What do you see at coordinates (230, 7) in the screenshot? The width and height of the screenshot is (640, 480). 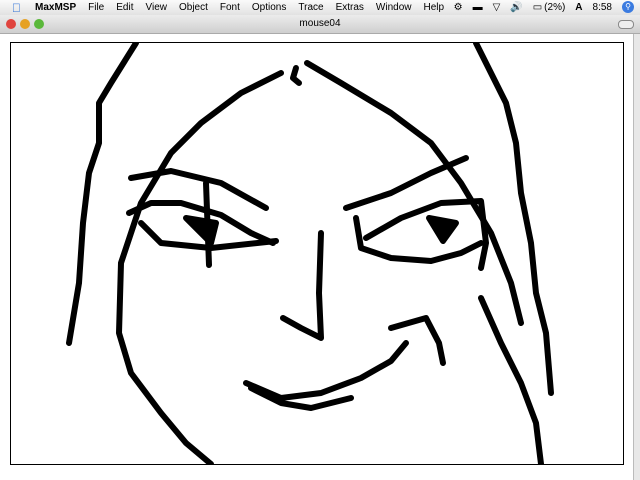 I see `menu-font: Font` at bounding box center [230, 7].